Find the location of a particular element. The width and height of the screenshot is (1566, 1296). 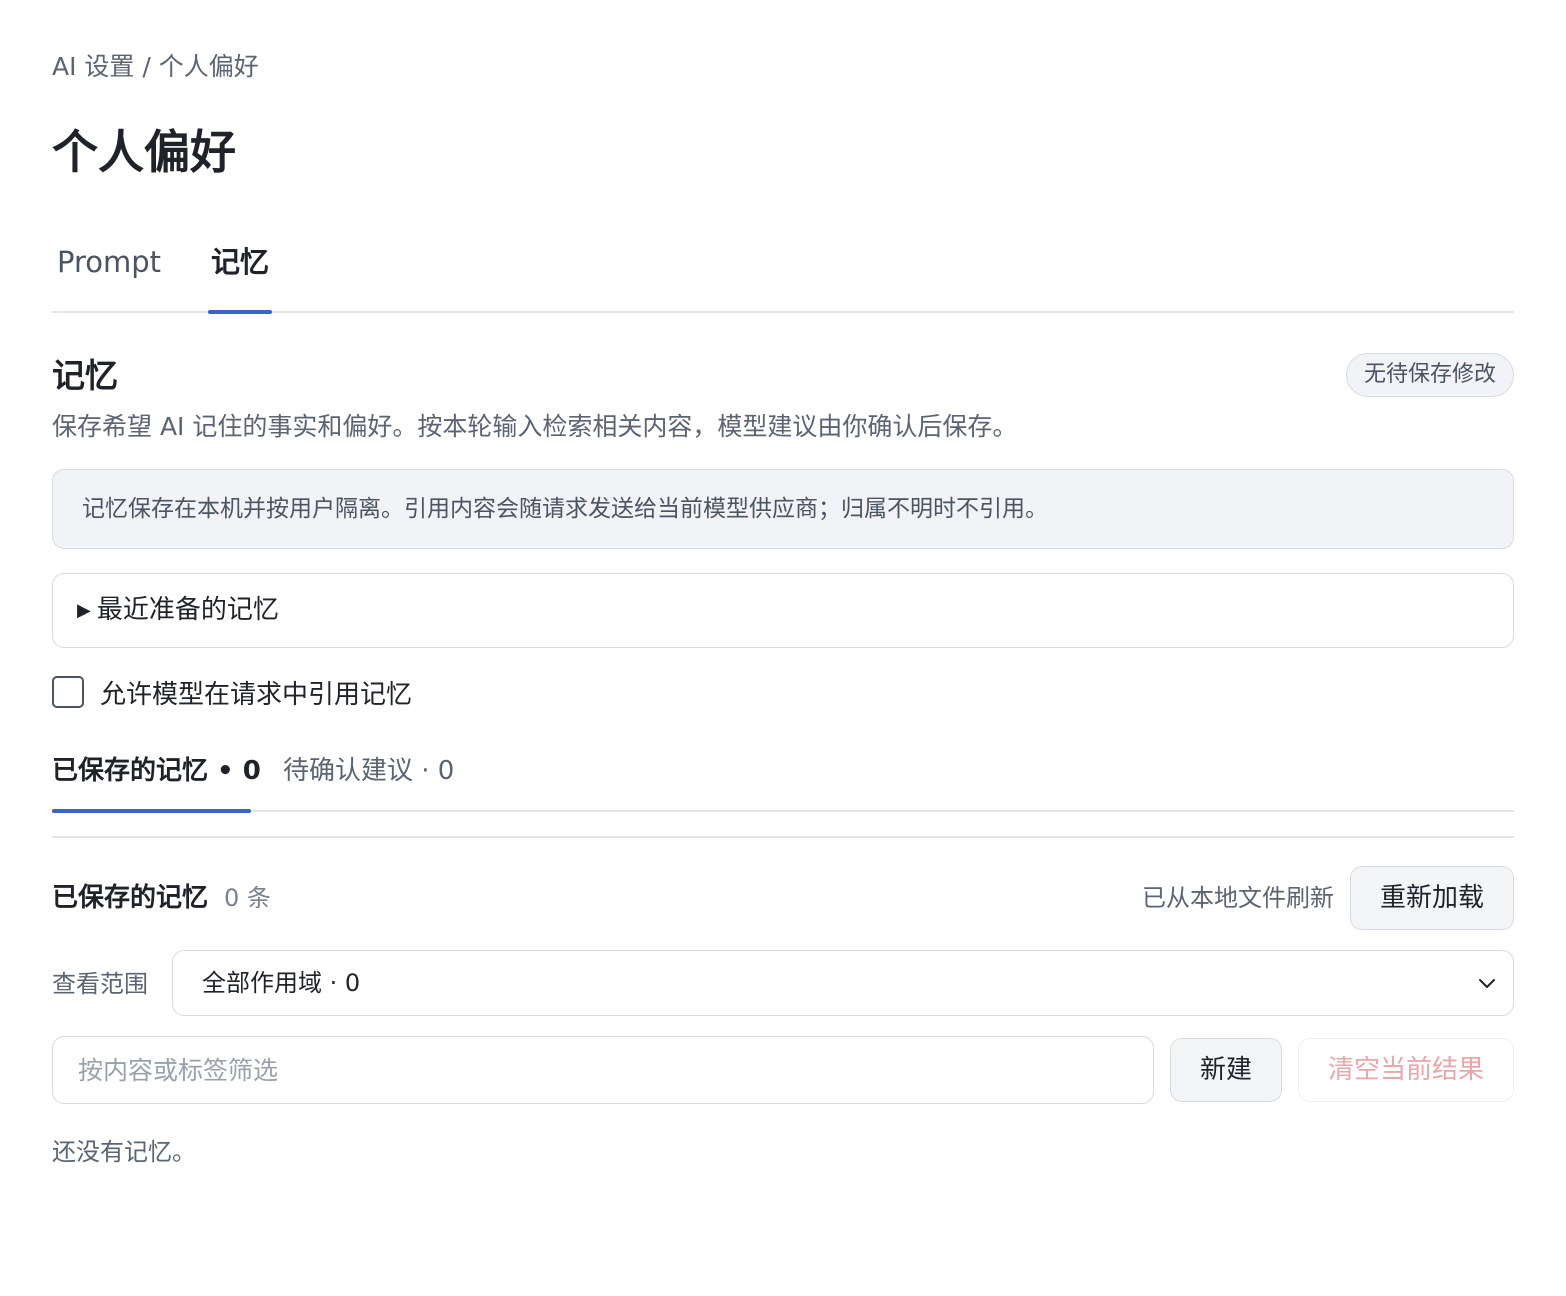

recent-memories-label: 最近准备的记忆 is located at coordinates (187, 610).